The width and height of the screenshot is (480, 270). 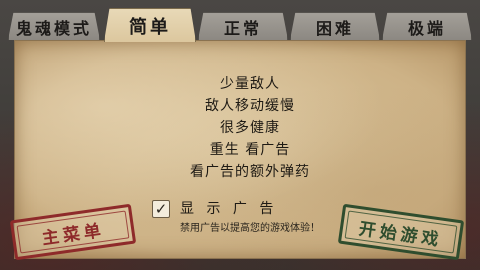 I want to click on main-menu-label: 主菜单, so click(x=73, y=234).